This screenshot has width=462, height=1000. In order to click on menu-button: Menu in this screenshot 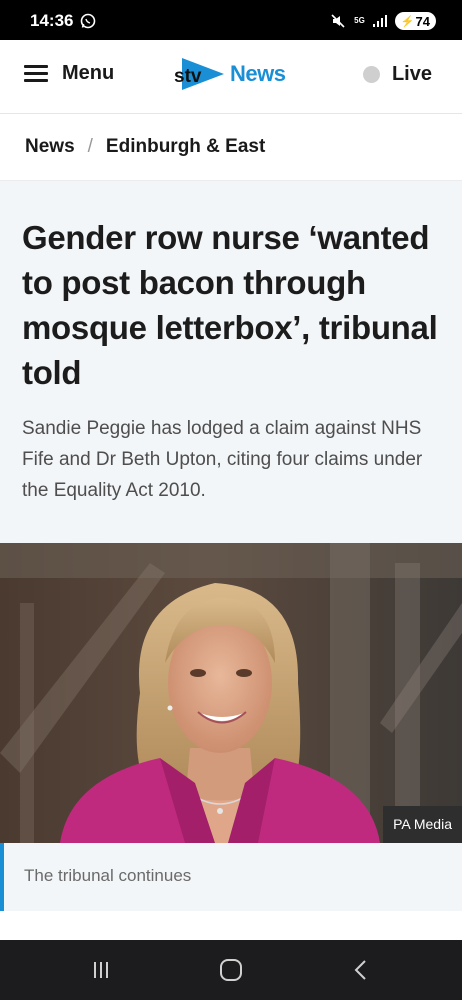, I will do `click(69, 73)`.